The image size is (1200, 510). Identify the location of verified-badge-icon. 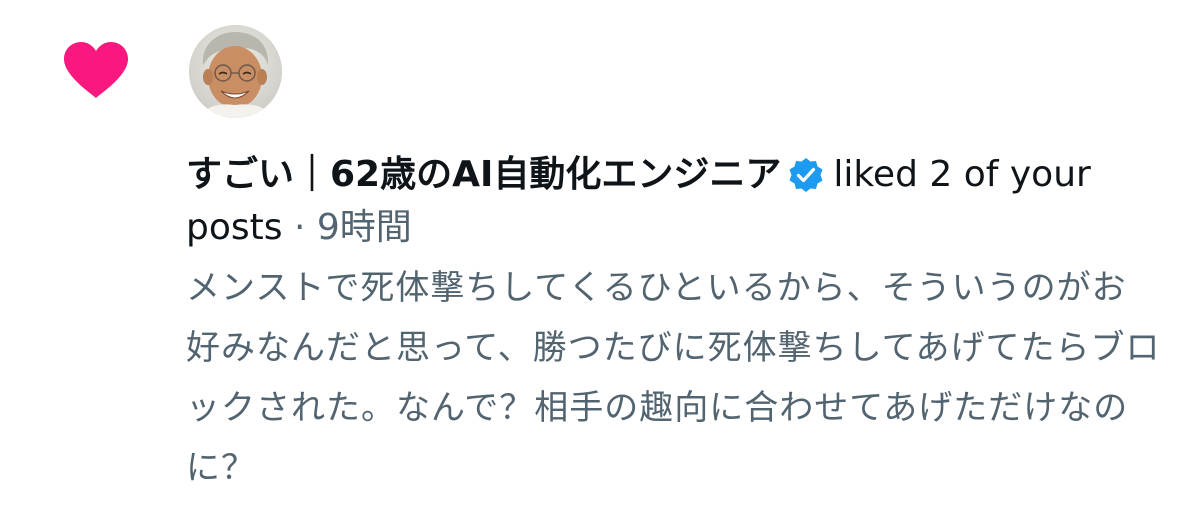
(806, 175).